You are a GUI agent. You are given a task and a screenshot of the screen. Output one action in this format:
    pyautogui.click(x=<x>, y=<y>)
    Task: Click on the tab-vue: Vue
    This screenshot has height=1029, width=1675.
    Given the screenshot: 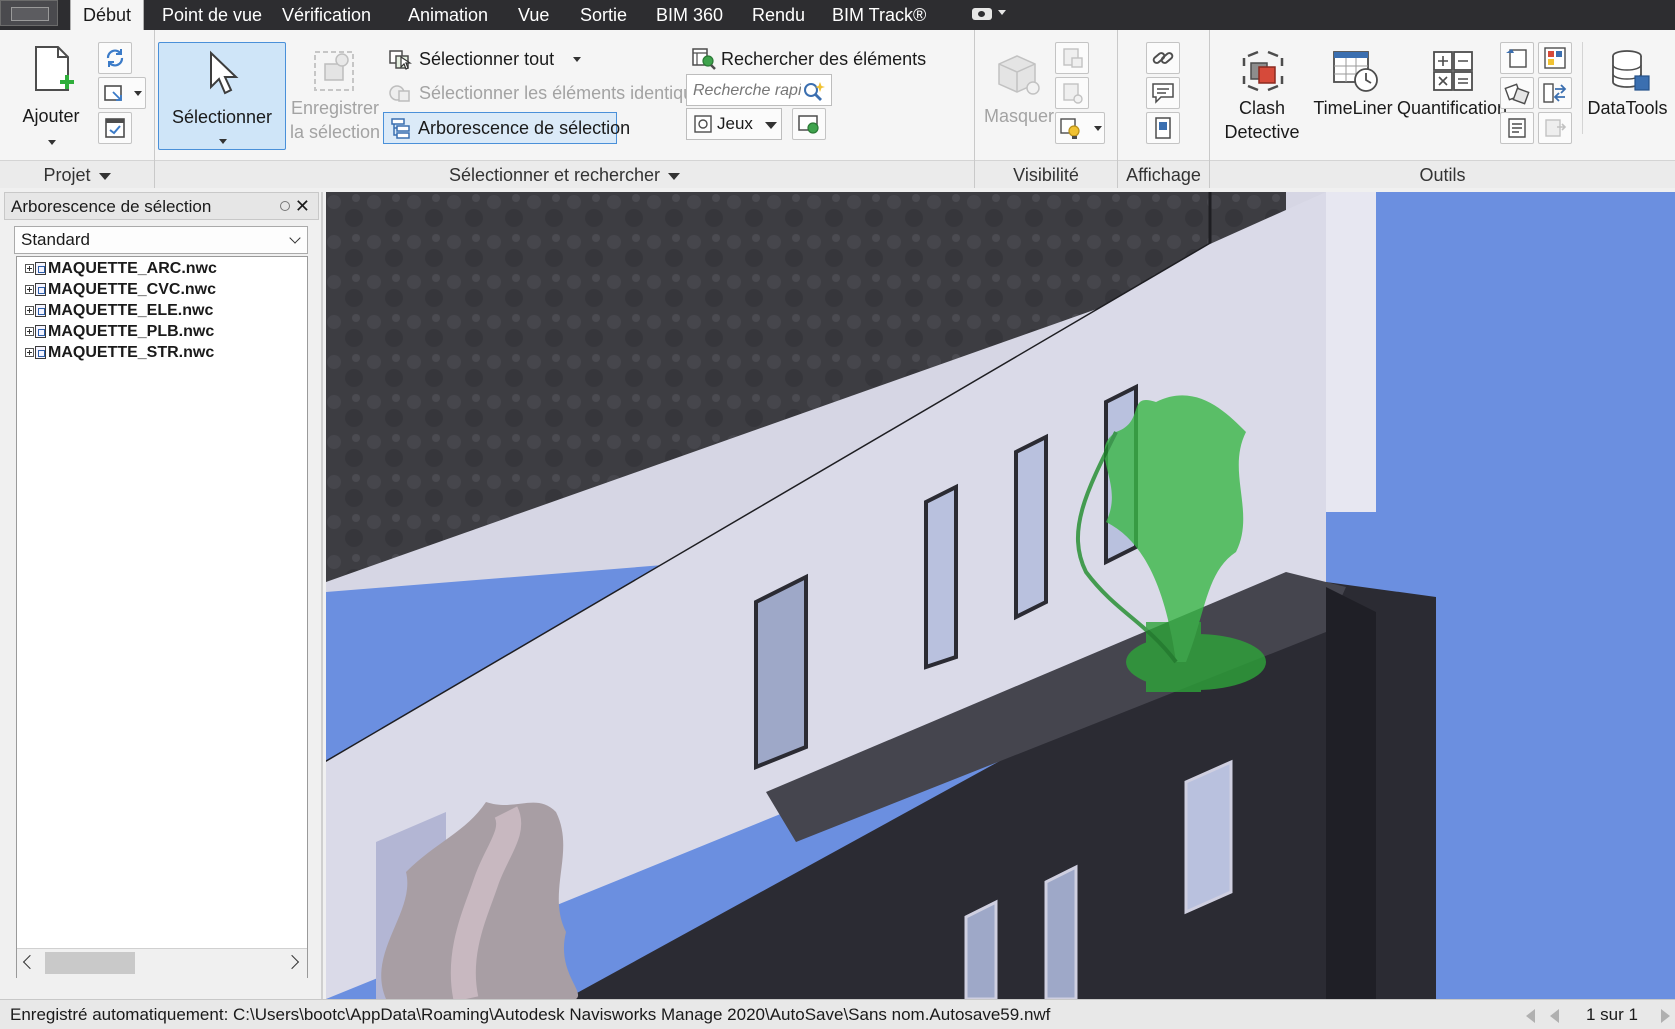 What is the action you would take?
    pyautogui.click(x=533, y=15)
    